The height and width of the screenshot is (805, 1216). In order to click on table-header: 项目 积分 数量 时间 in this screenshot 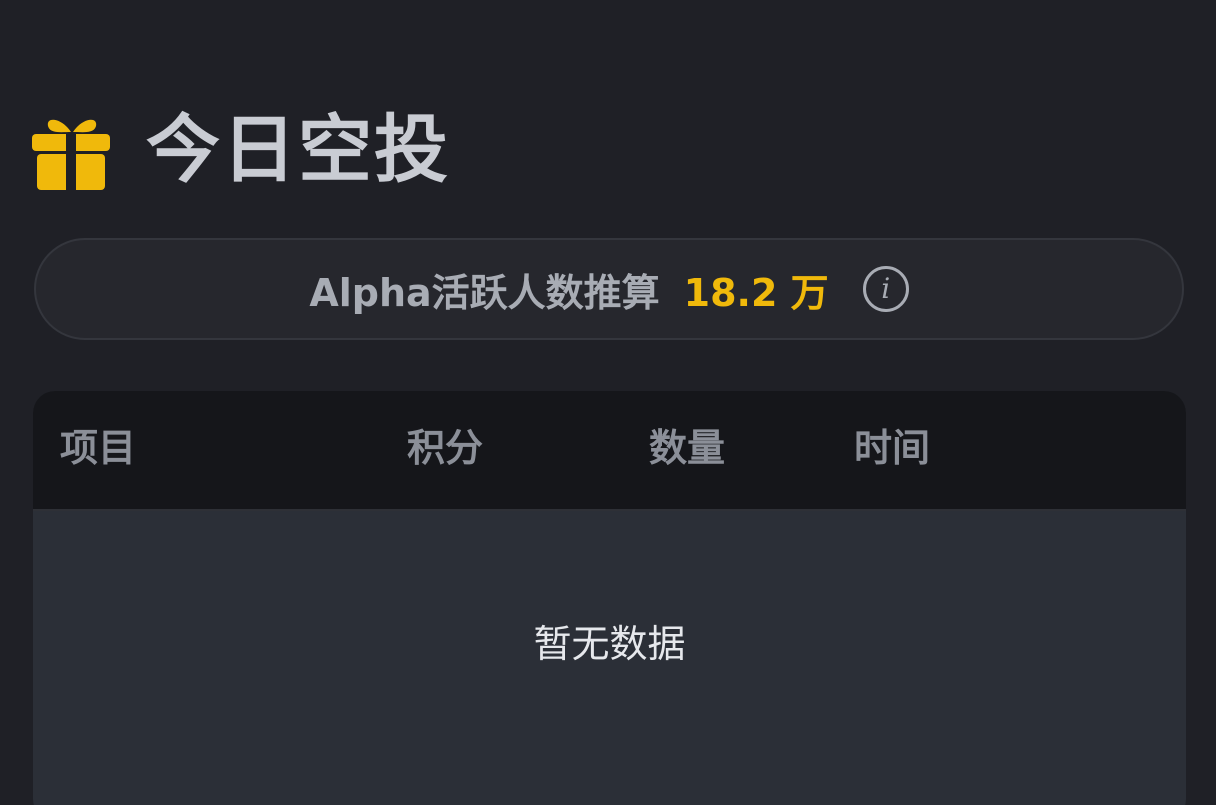, I will do `click(609, 451)`.